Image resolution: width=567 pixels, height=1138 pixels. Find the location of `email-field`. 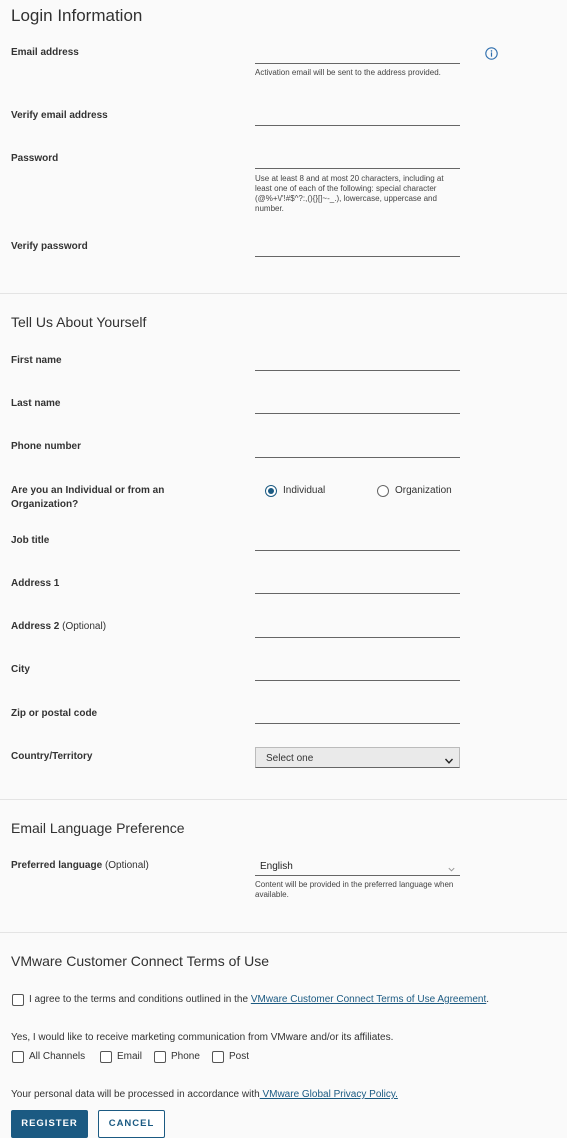

email-field is located at coordinates (357, 63).